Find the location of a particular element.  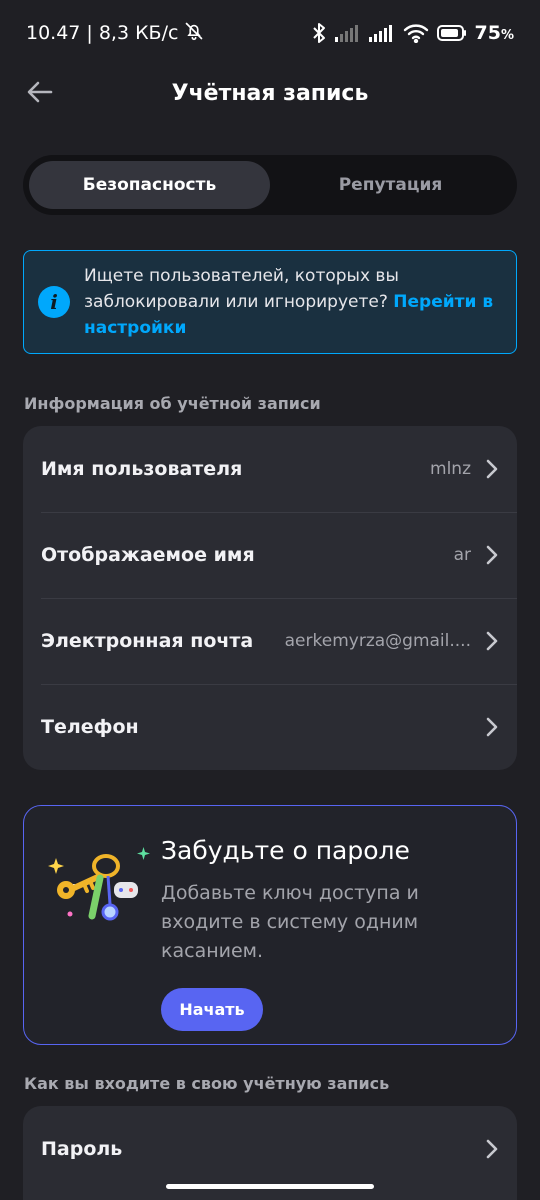

row-label: Телефон is located at coordinates (90, 727).